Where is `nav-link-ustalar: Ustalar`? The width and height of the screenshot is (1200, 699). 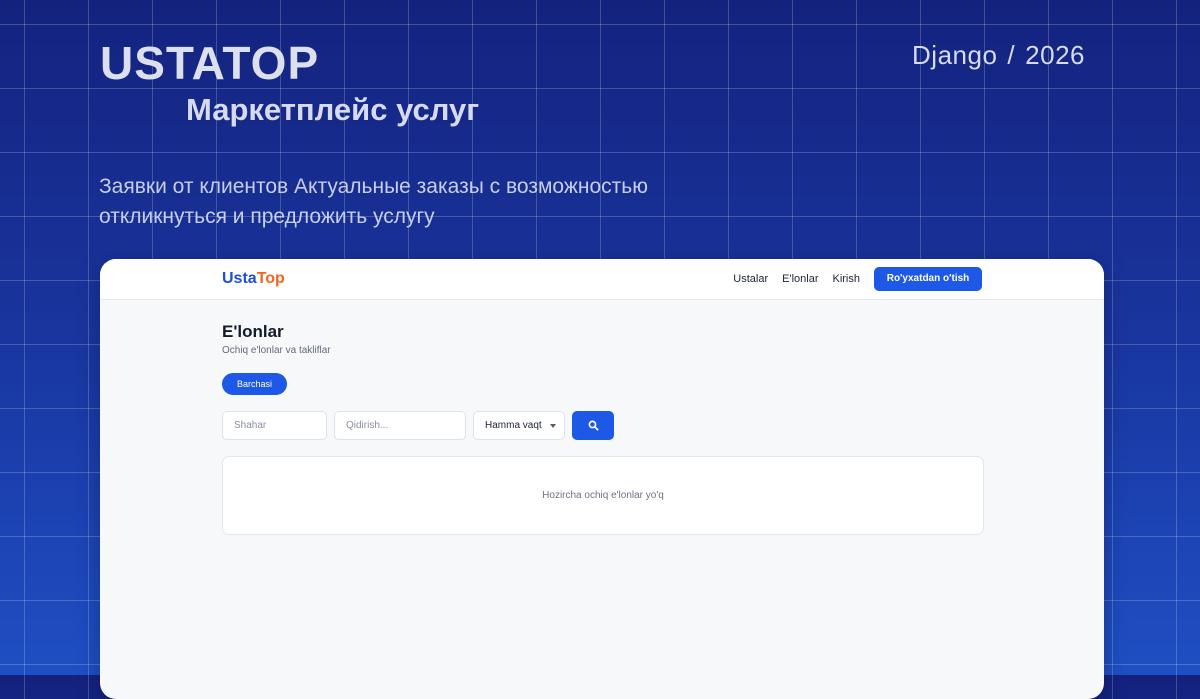 nav-link-ustalar: Ustalar is located at coordinates (750, 279).